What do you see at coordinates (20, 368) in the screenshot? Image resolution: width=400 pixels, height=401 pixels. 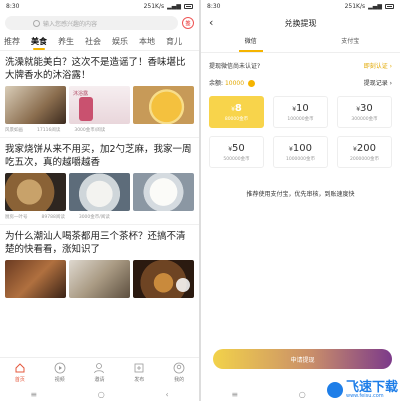 I see `home-icon` at bounding box center [20, 368].